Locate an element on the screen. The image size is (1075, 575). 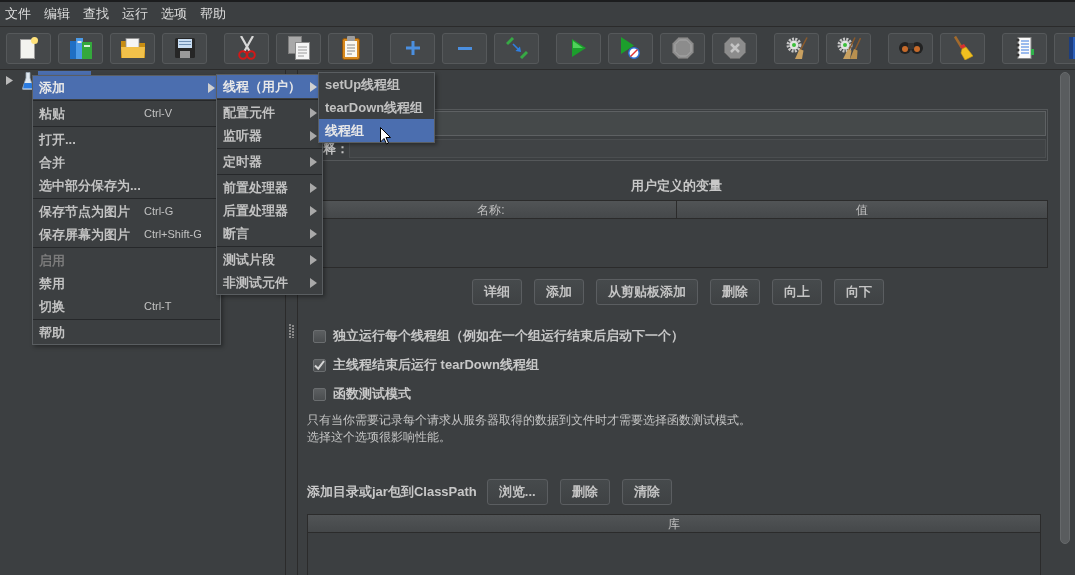
column-header: 值 is located at coordinates (862, 209).